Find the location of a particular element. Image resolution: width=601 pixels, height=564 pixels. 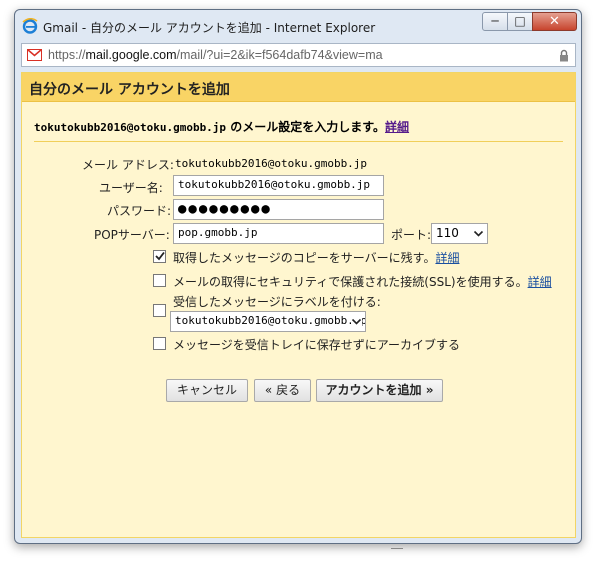

apply-label-checkbox is located at coordinates (159, 310).